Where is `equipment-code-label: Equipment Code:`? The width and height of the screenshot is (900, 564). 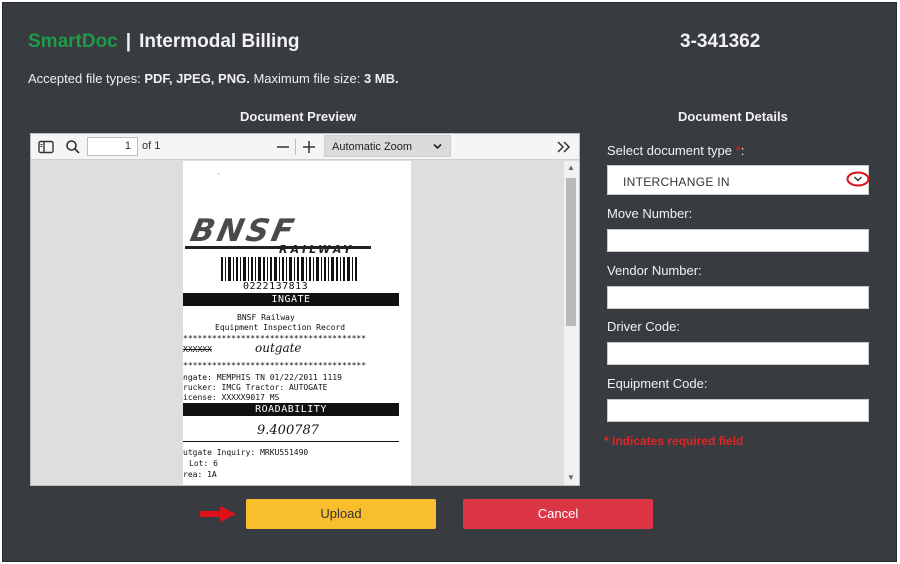 equipment-code-label: Equipment Code: is located at coordinates (657, 383).